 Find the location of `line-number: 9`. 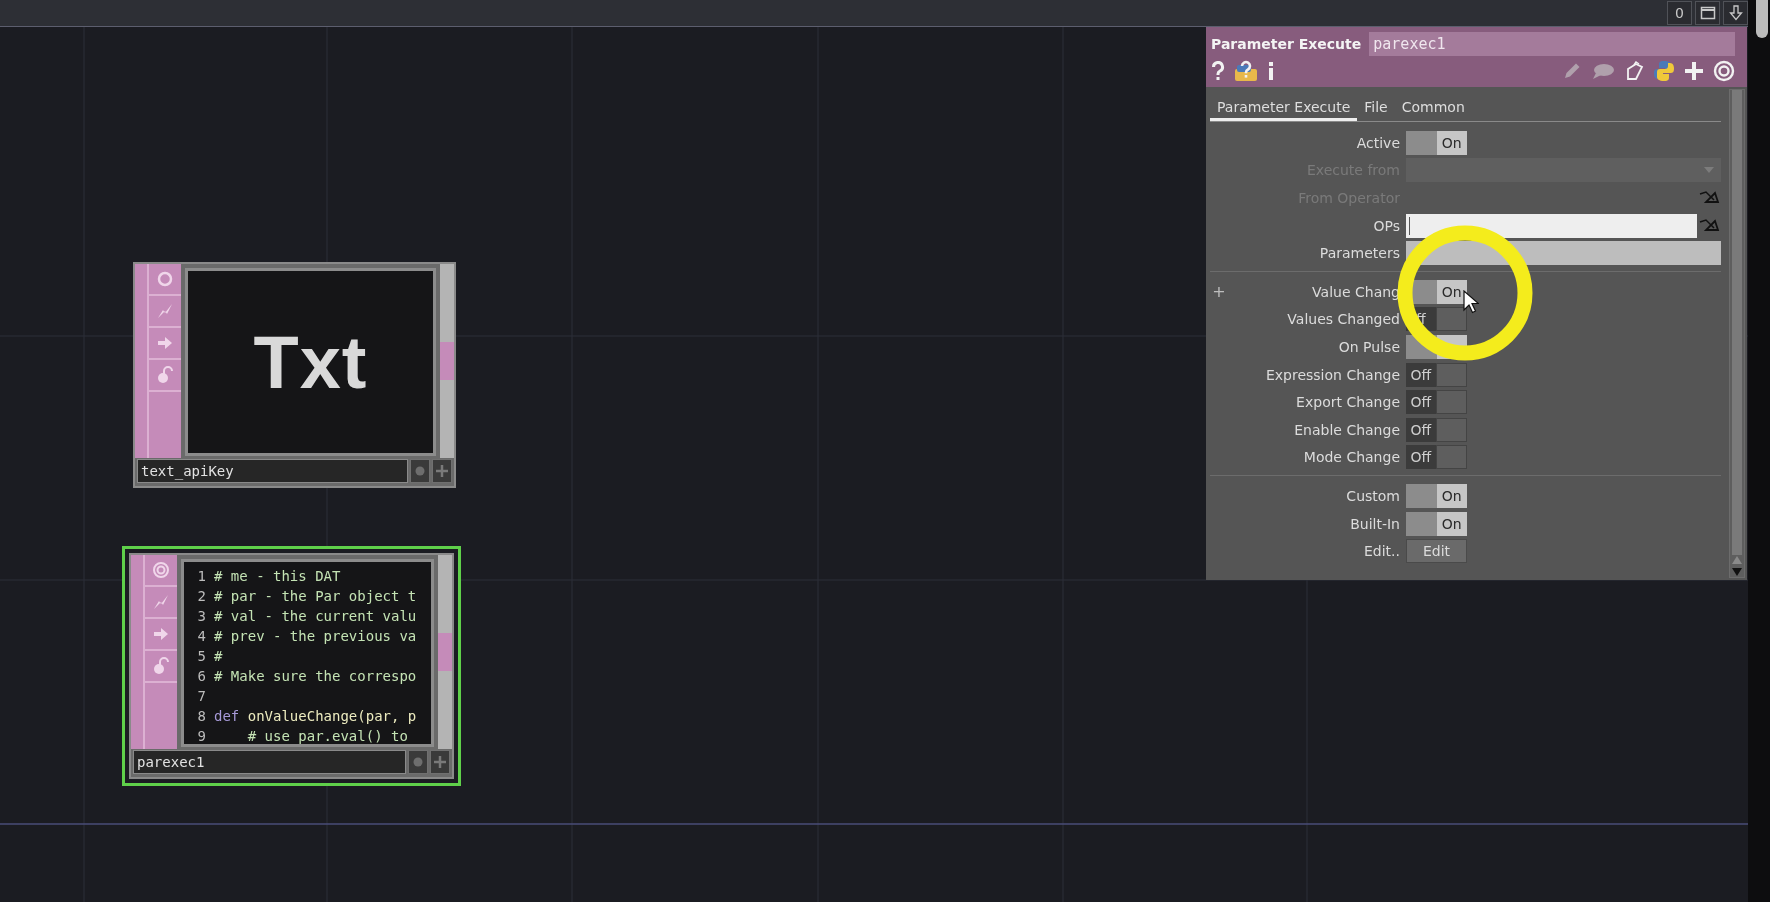

line-number: 9 is located at coordinates (201, 736).